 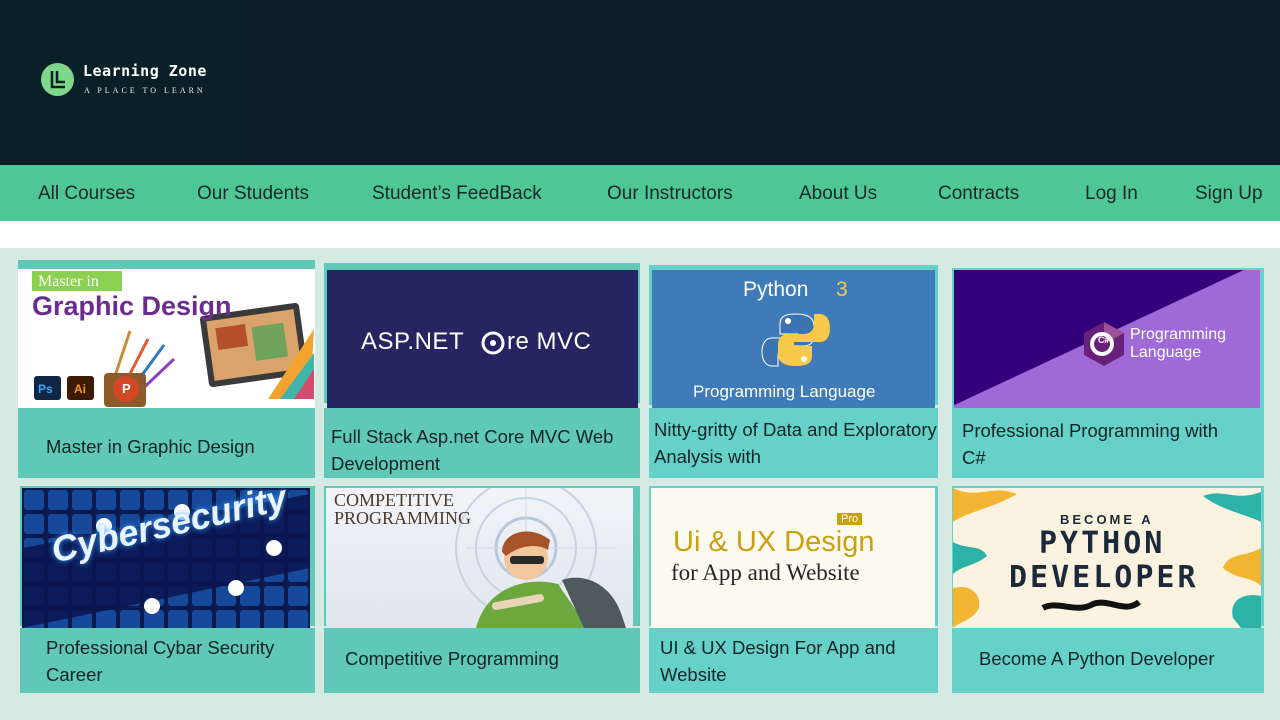 I want to click on course-thumbnail: C# Programming Language, so click(x=1107, y=339).